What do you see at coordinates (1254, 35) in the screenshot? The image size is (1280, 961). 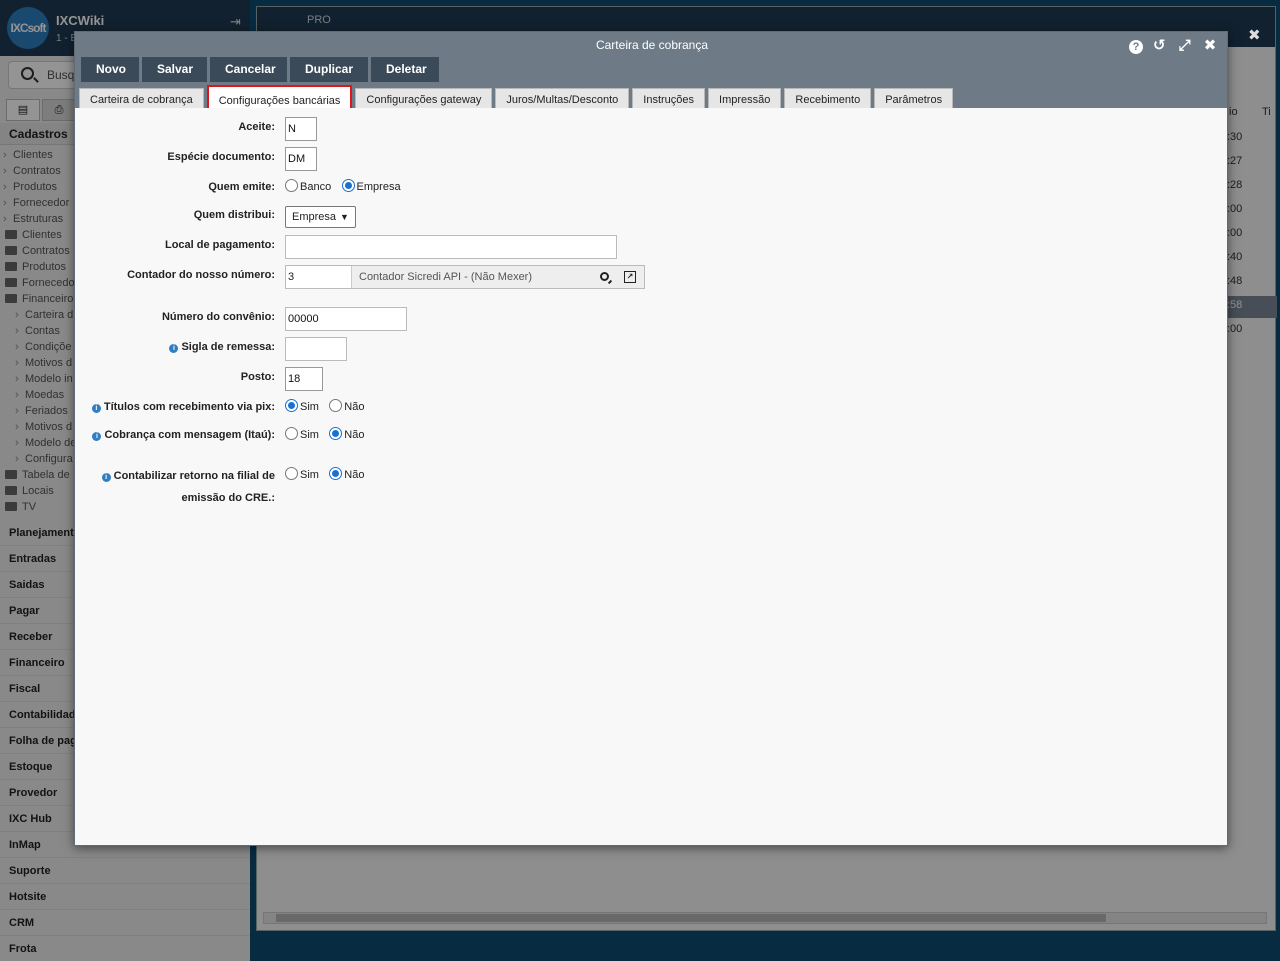 I see `outer-close-icon: ✖` at bounding box center [1254, 35].